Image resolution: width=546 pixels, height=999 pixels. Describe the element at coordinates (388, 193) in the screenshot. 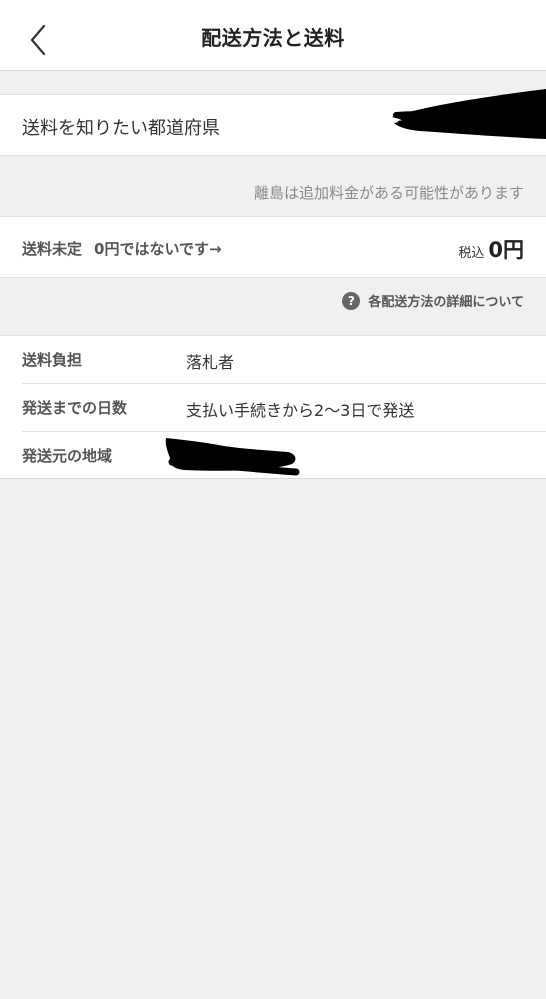

I see `island-note: 離島は追加料金がある可能性があります` at that location.